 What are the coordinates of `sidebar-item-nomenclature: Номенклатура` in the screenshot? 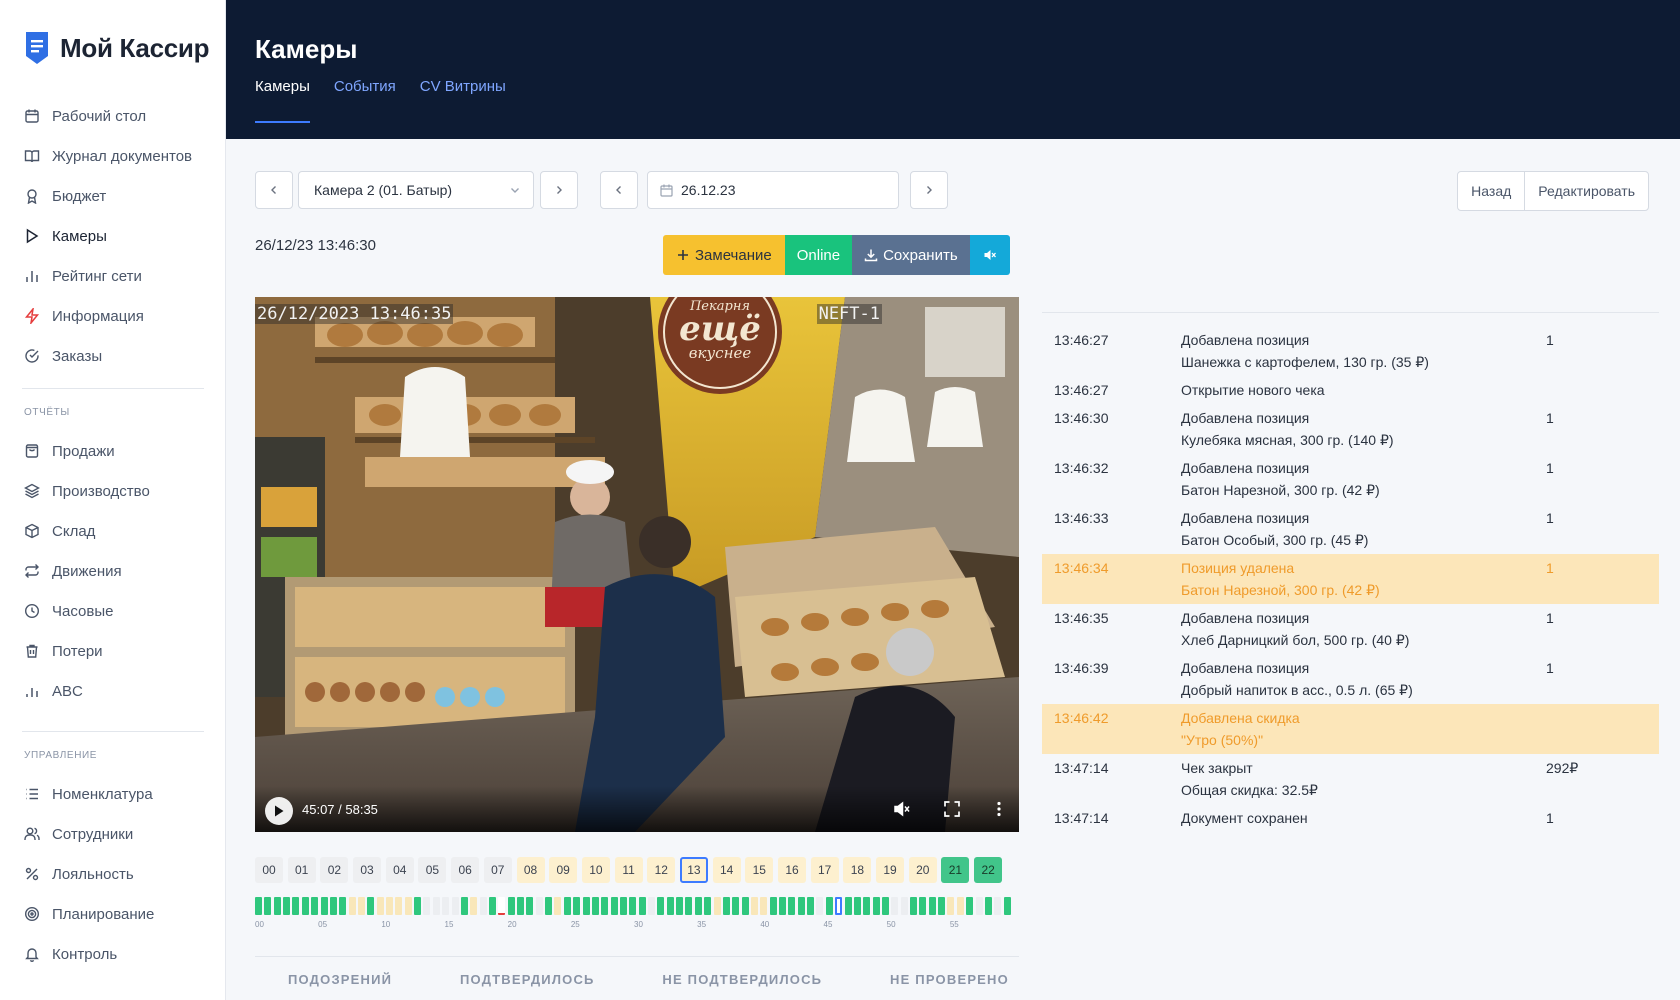 It's located at (113, 794).